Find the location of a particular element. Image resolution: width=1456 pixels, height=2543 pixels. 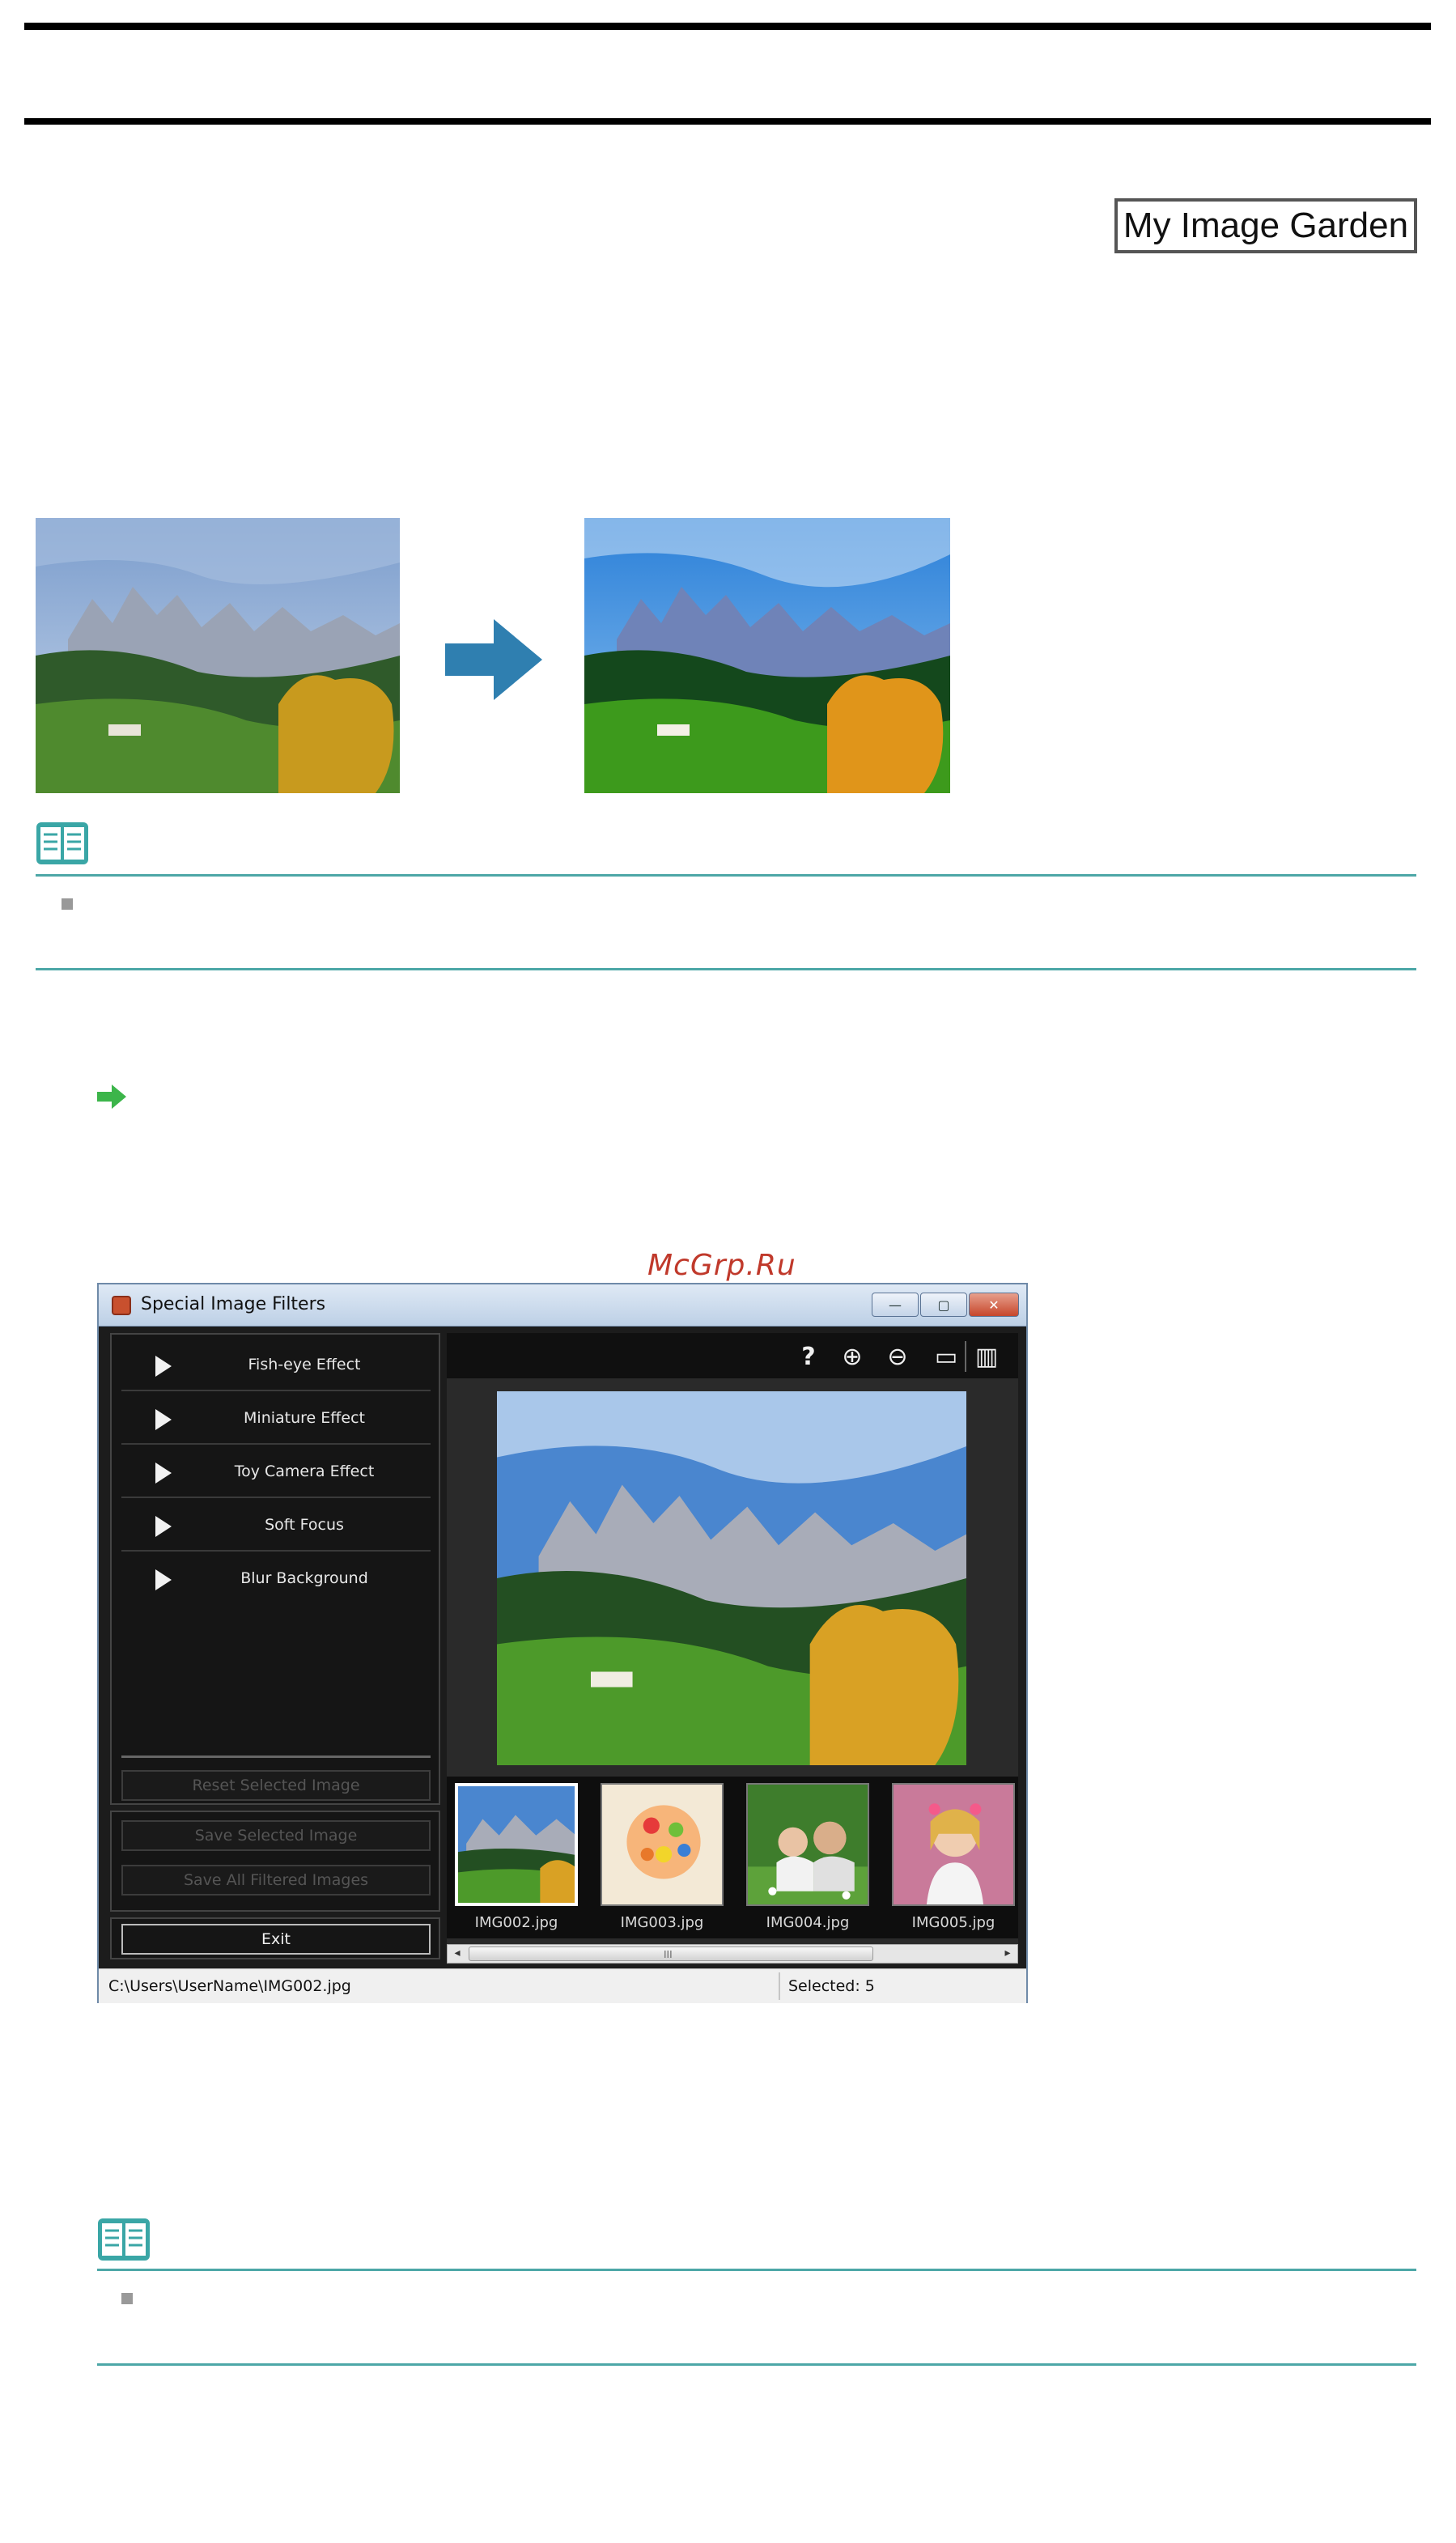

scrollbar-thumb: III is located at coordinates (671, 1954).